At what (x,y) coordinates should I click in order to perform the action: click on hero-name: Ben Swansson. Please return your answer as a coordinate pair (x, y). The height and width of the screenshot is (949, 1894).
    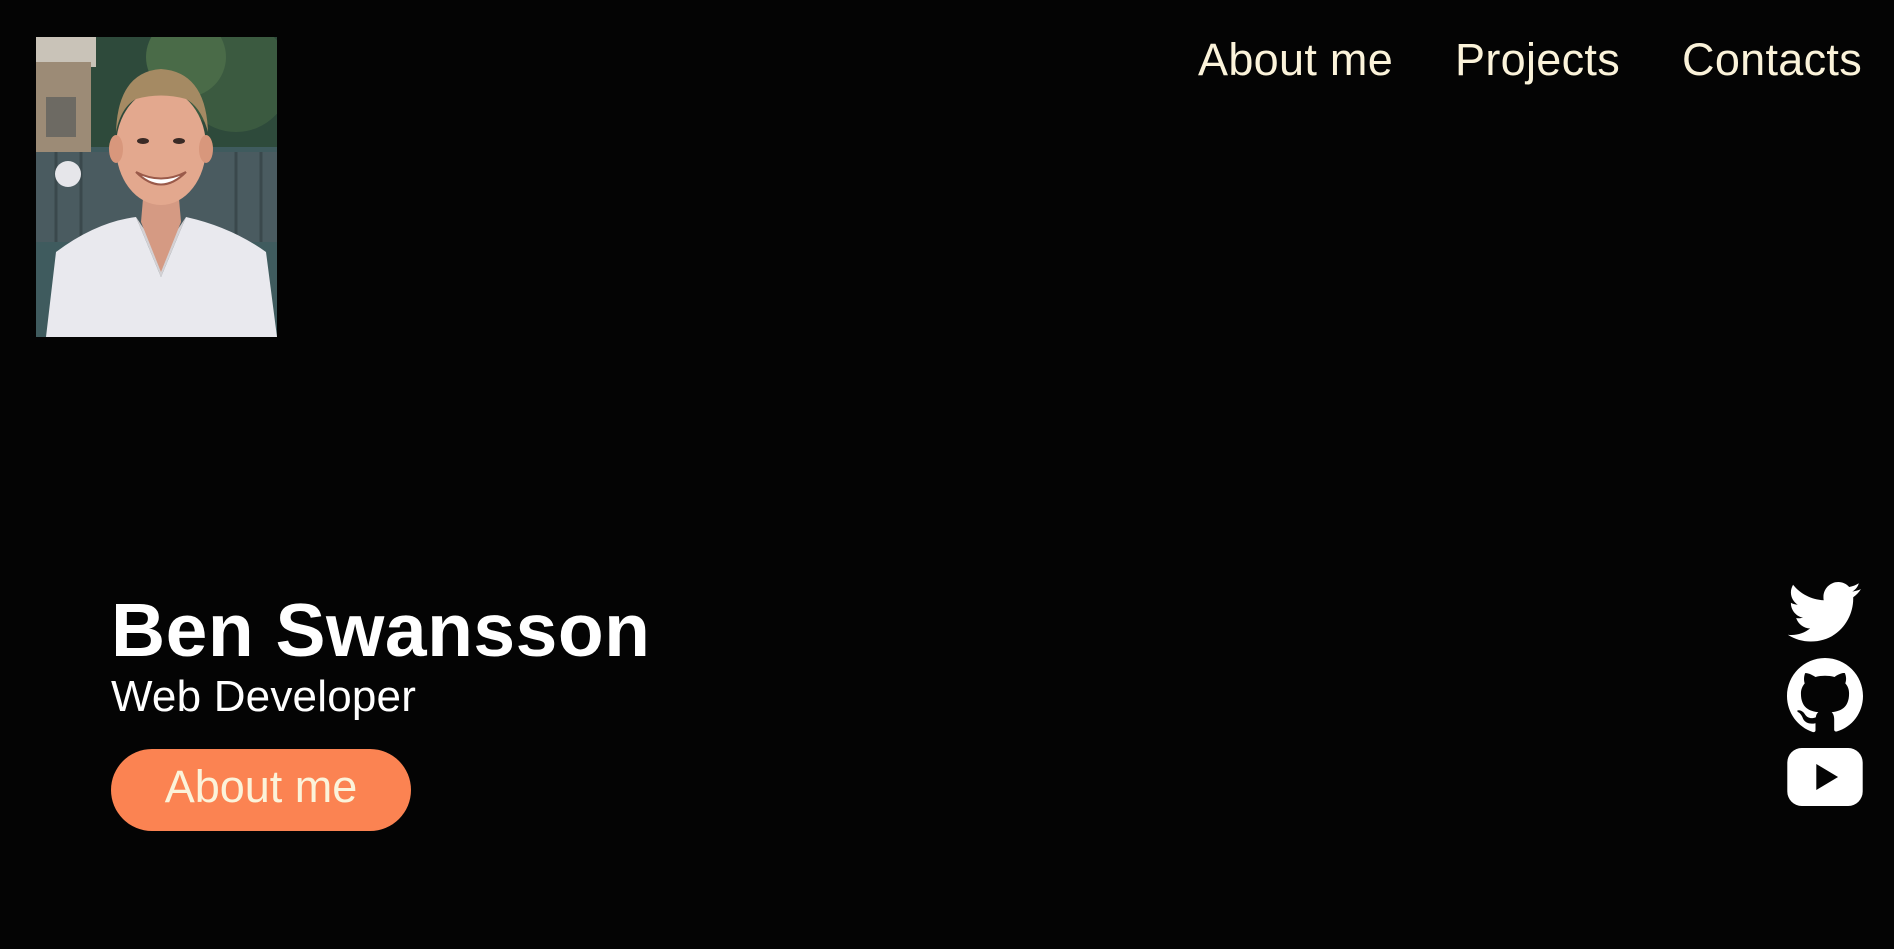
    Looking at the image, I should click on (381, 630).